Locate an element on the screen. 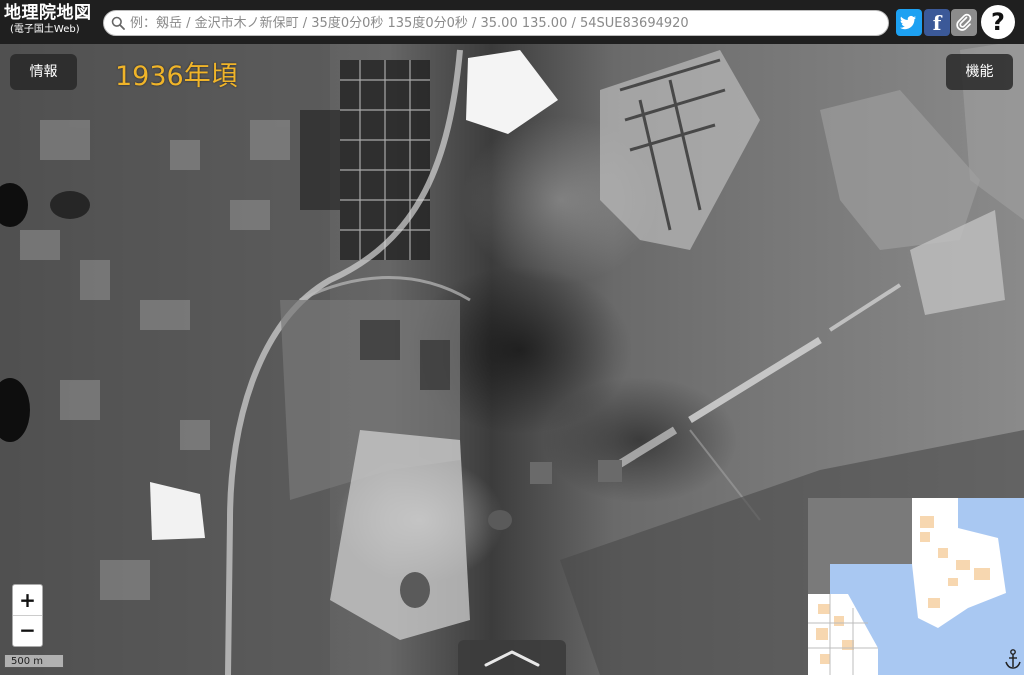  facebook-share-button: f is located at coordinates (937, 22).